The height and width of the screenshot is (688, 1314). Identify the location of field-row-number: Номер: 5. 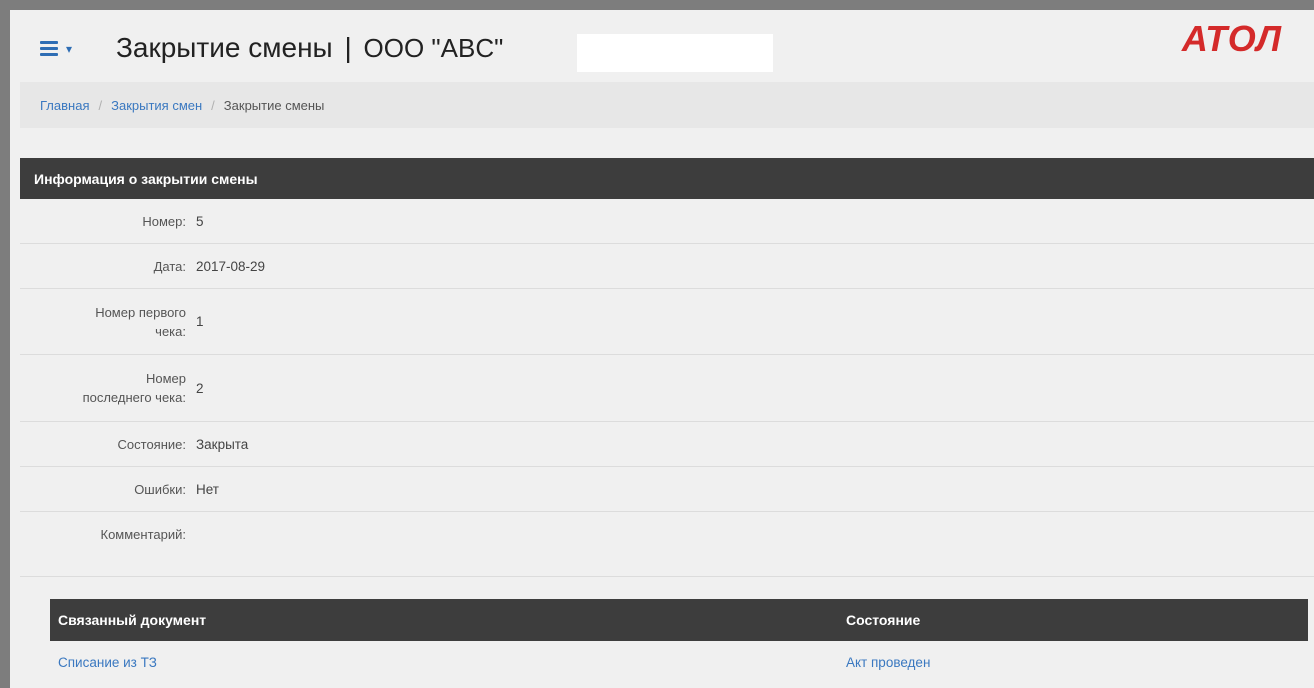
(667, 221).